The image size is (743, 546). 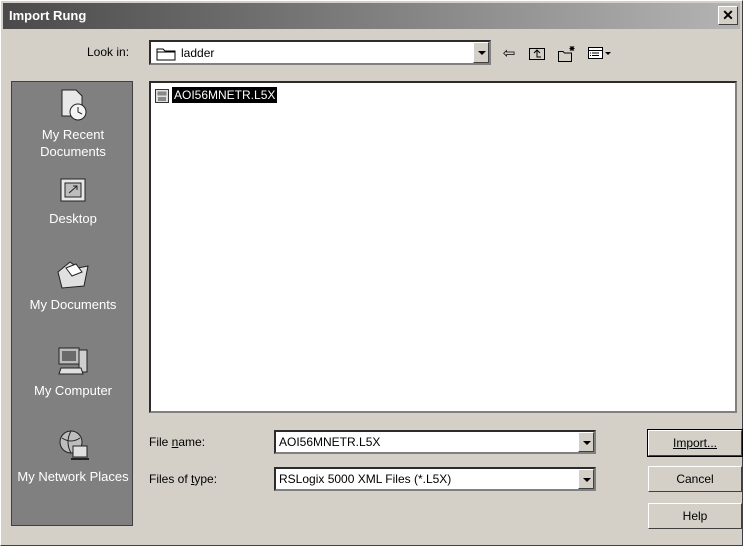 What do you see at coordinates (695, 479) in the screenshot?
I see `cancel-button: Cancel` at bounding box center [695, 479].